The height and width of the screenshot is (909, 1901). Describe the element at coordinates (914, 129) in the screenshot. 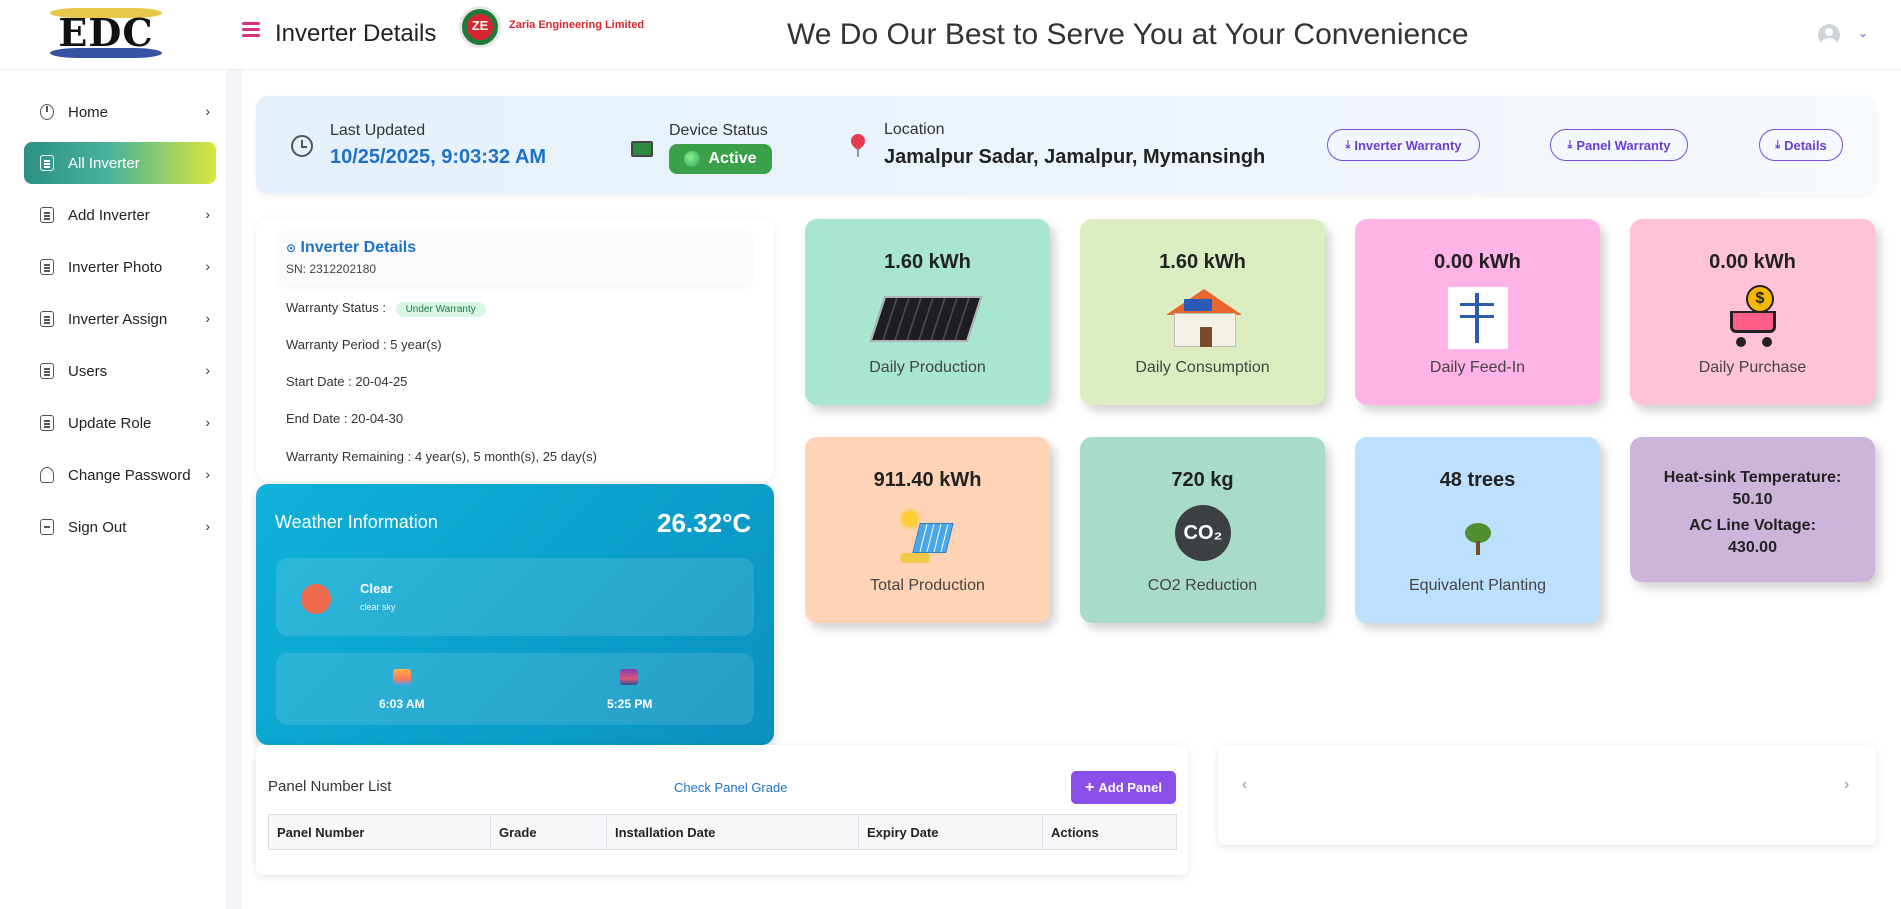

I see `location-label: Location` at that location.